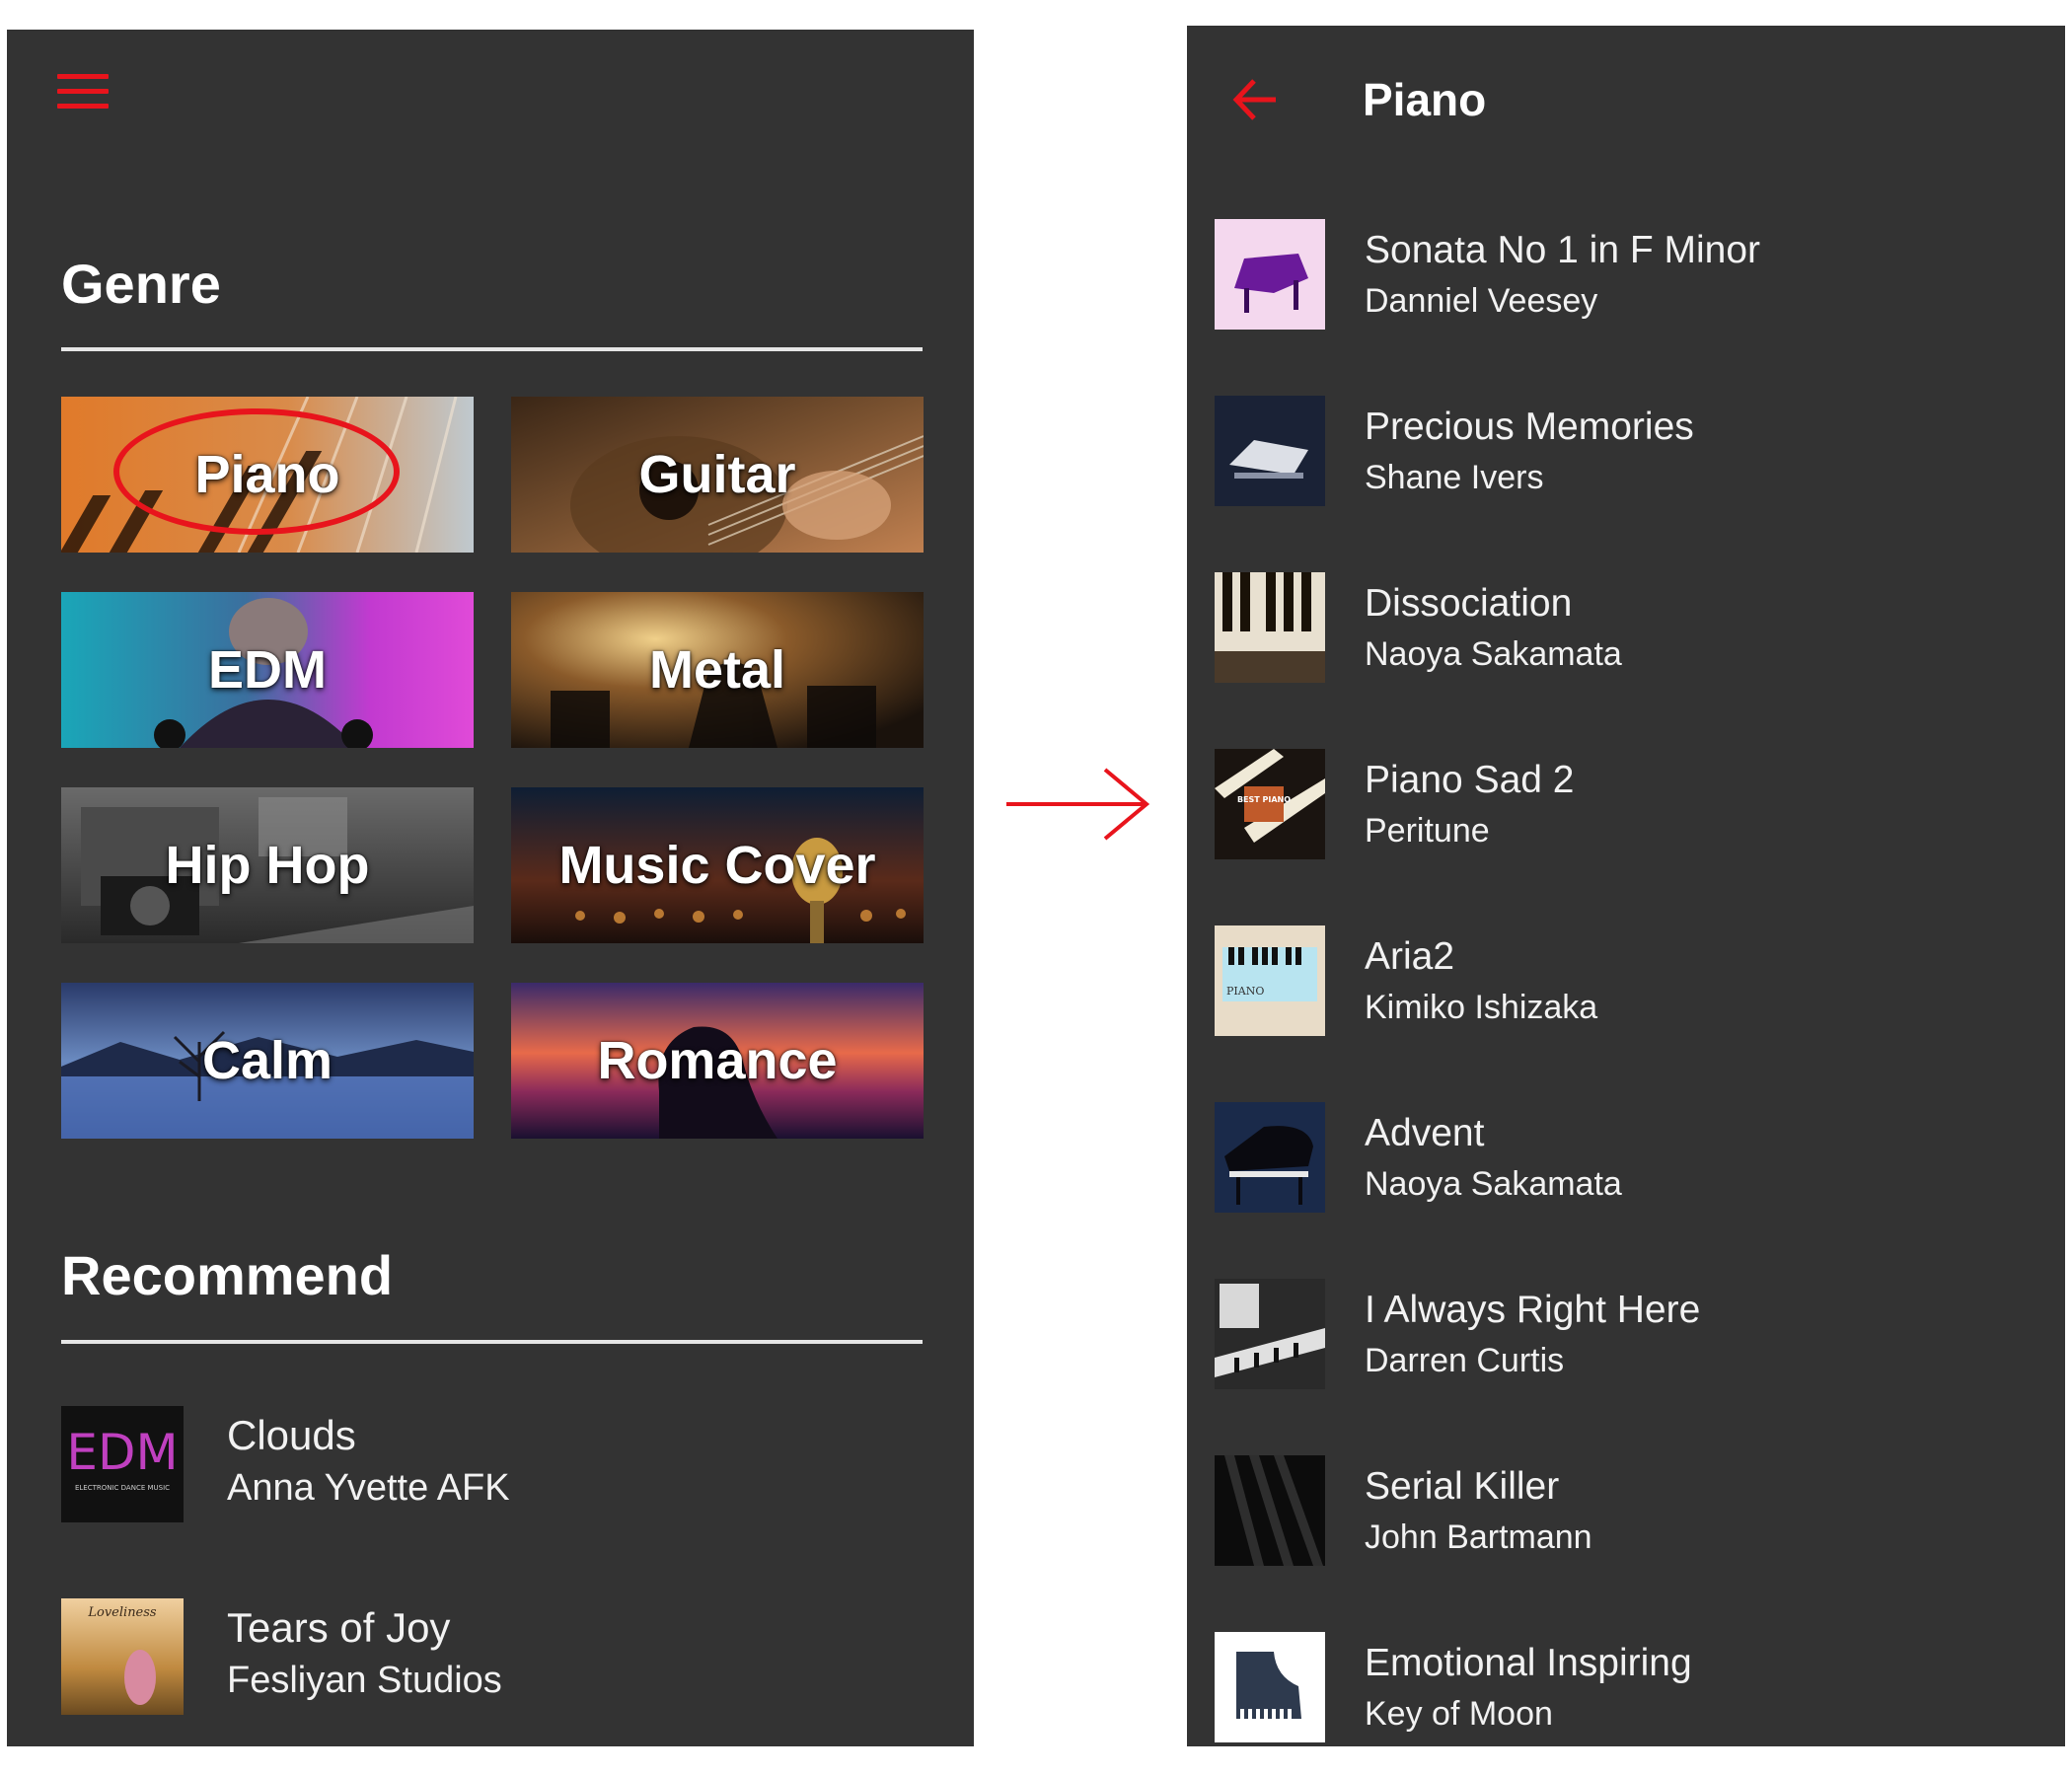 This screenshot has width=2072, height=1776. What do you see at coordinates (339, 1628) in the screenshot?
I see `track-title: Tears of Joy` at bounding box center [339, 1628].